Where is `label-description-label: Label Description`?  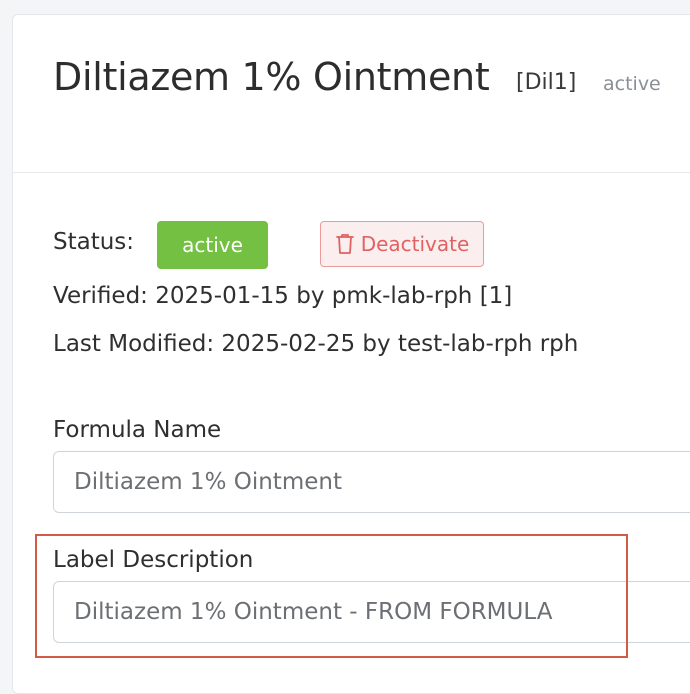
label-description-label: Label Description is located at coordinates (153, 560).